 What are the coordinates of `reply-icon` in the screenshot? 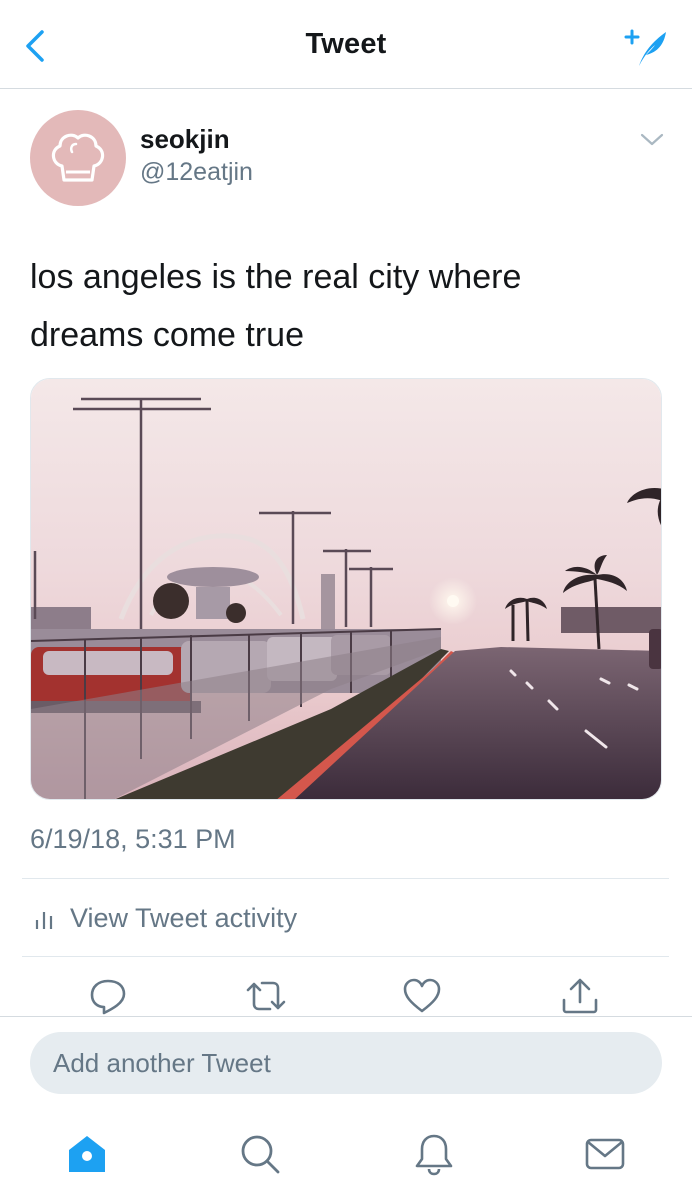 It's located at (108, 997).